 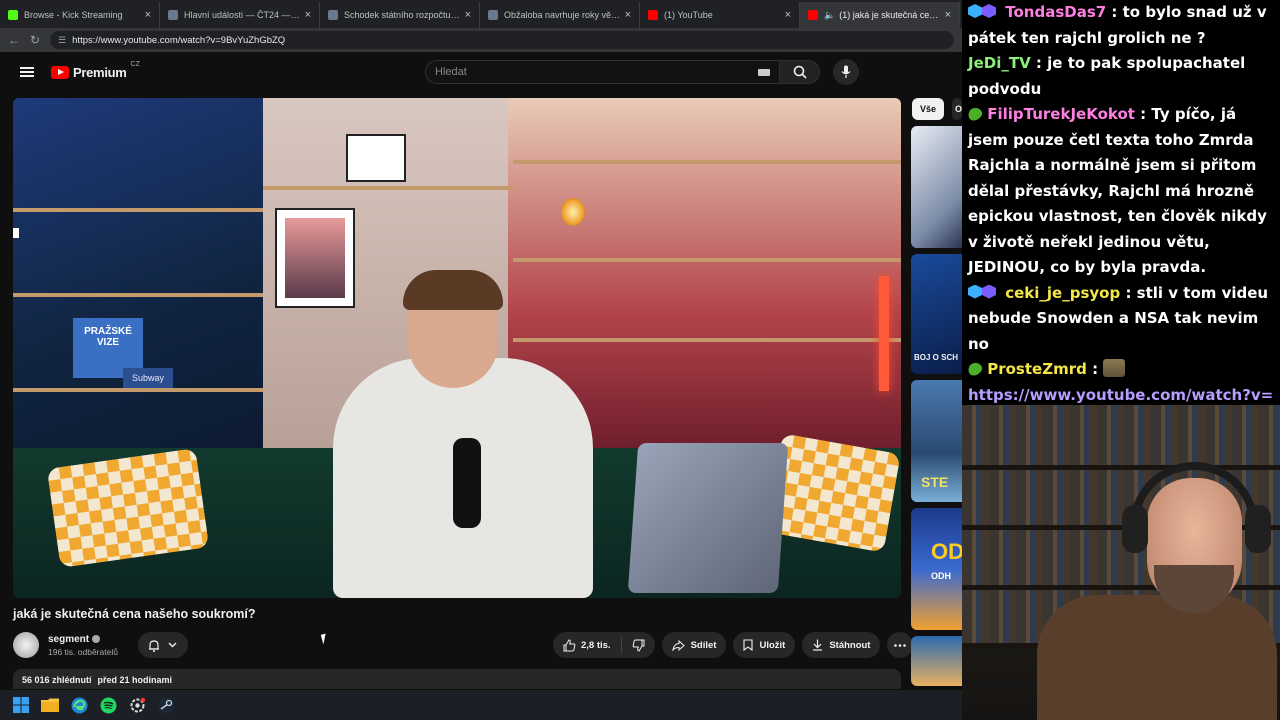 I want to click on download-label: Stáhnout, so click(x=850, y=645).